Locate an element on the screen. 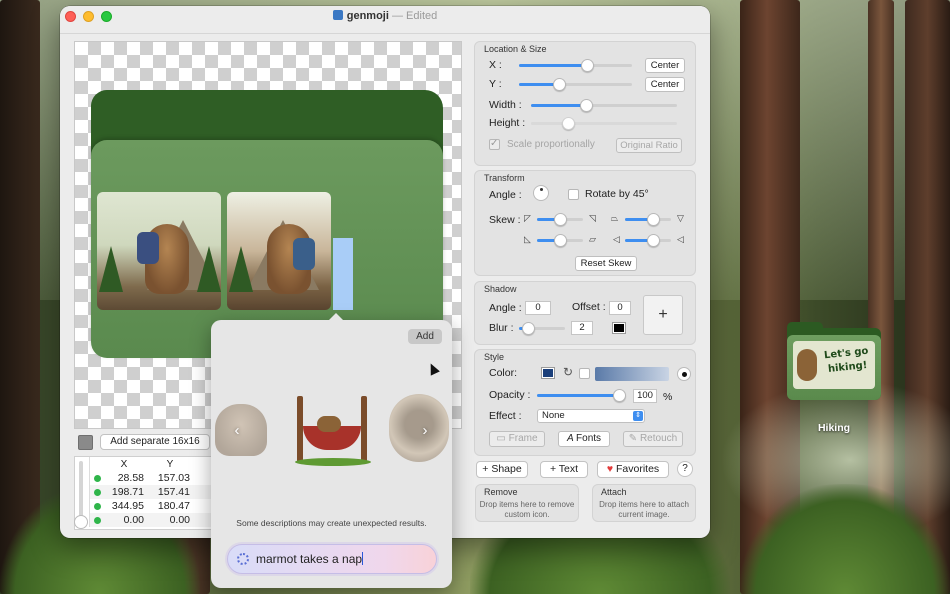 This screenshot has width=950, height=594. attach-title: Attach is located at coordinates (614, 492).